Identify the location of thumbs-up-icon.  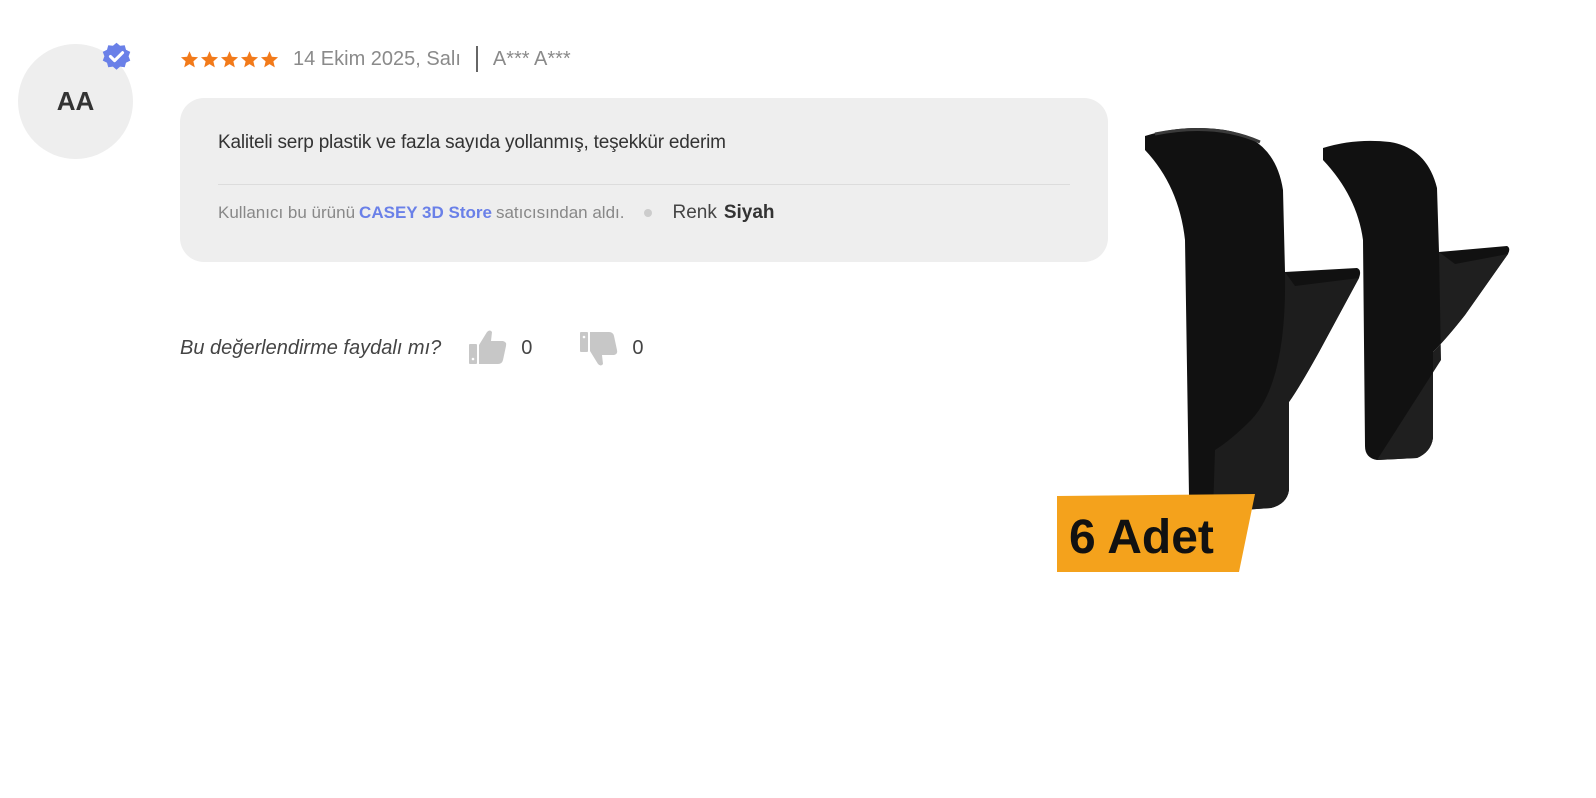
(488, 347).